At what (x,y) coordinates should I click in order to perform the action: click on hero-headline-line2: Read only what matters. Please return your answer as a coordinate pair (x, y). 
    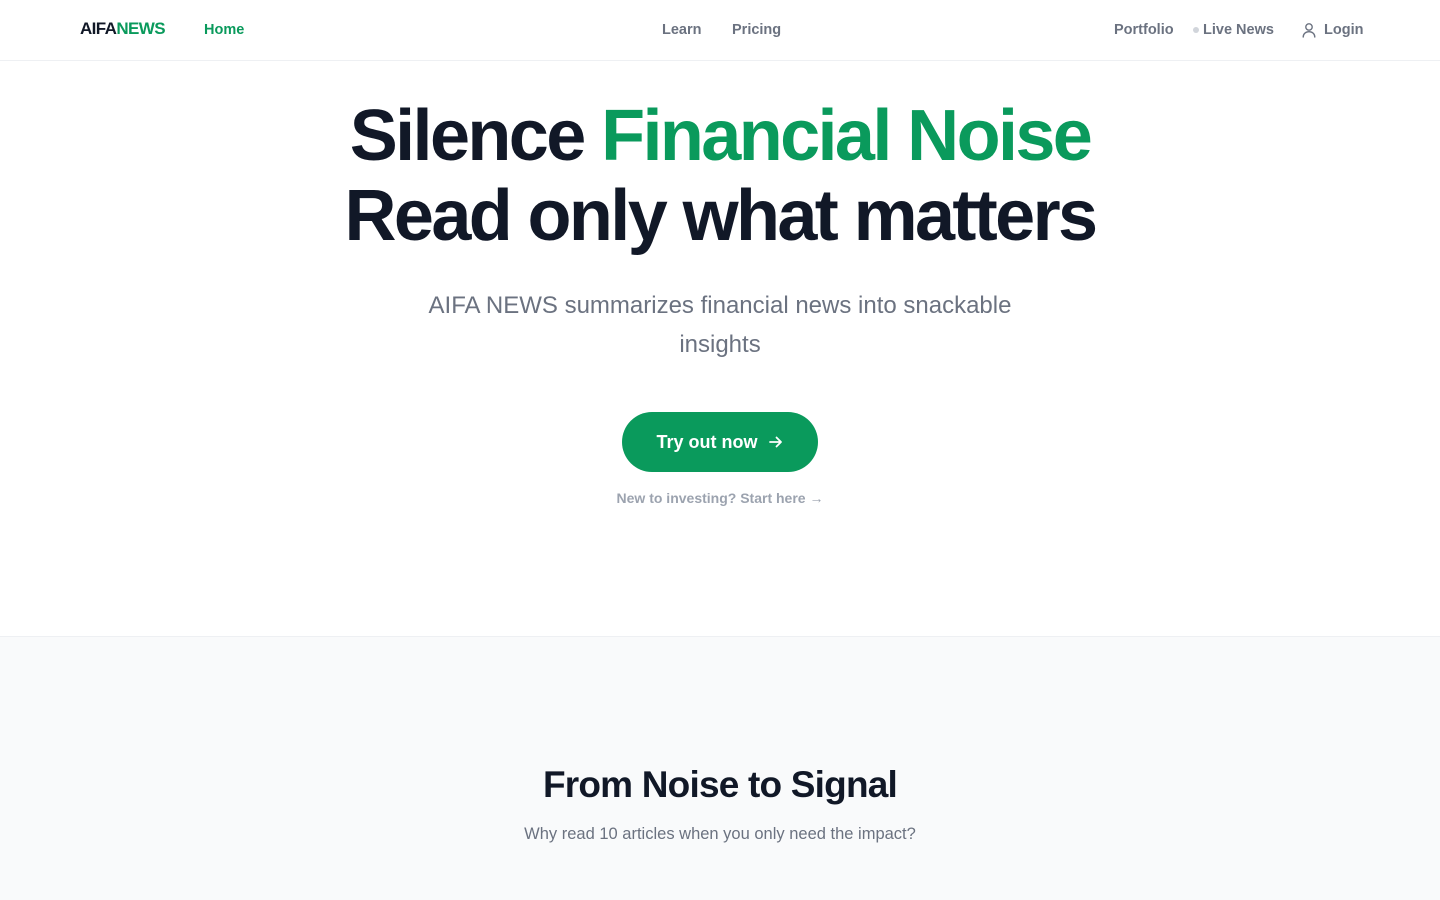
    Looking at the image, I should click on (721, 216).